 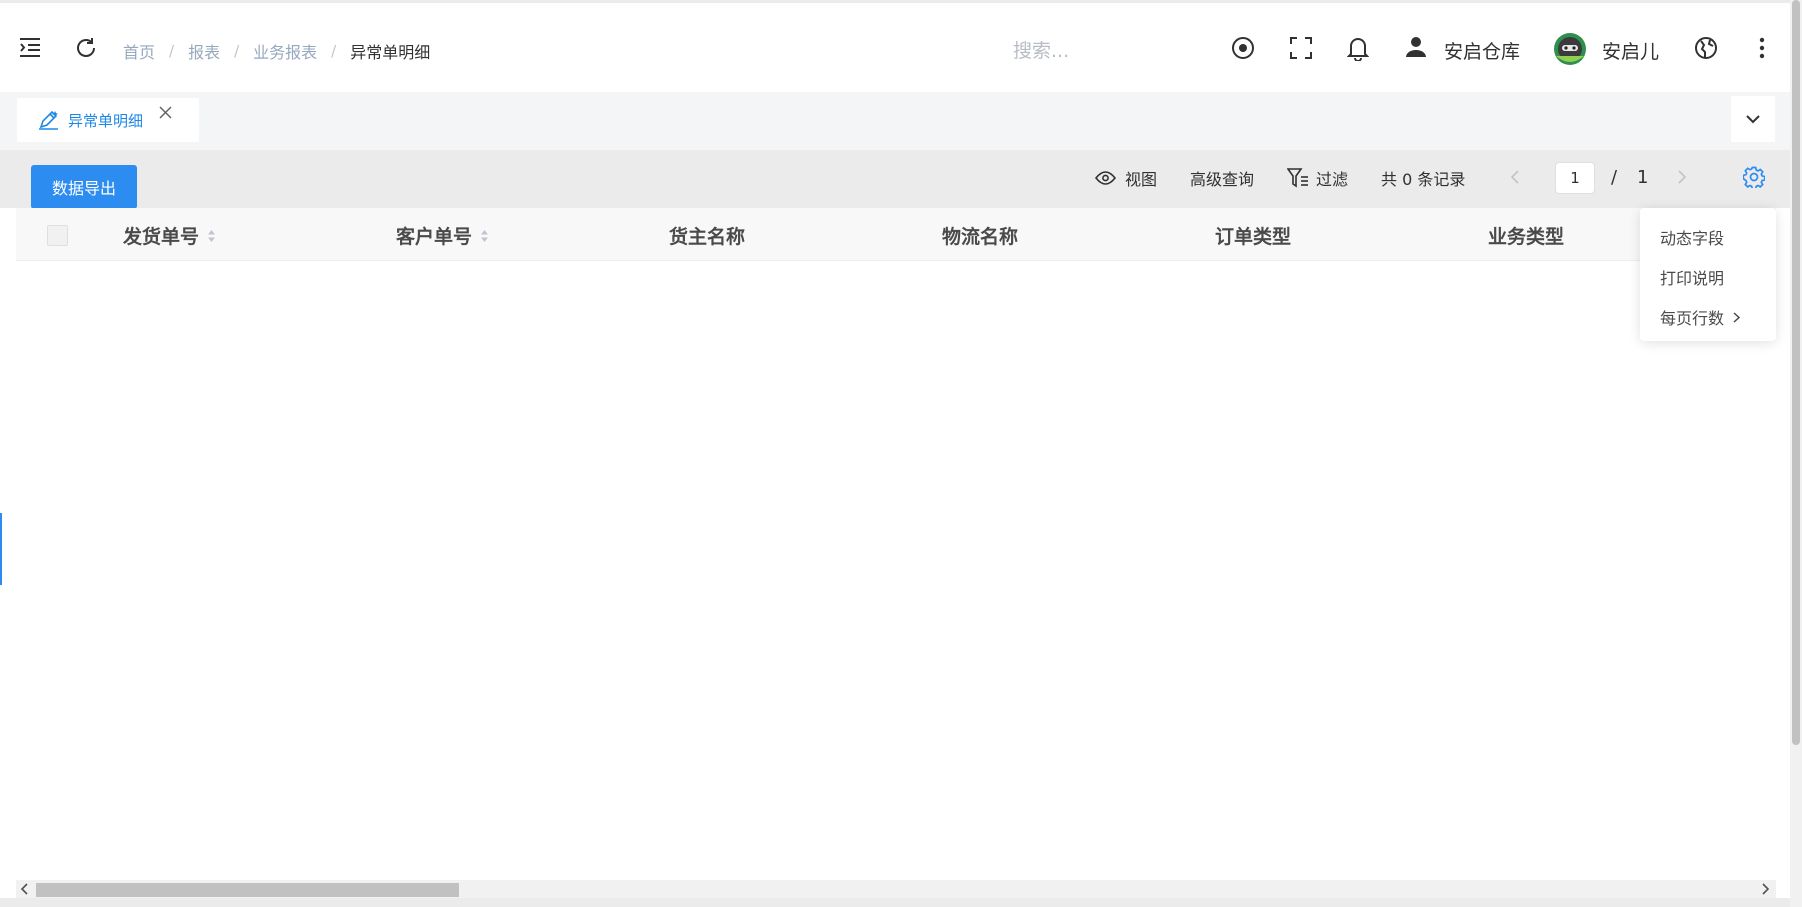 What do you see at coordinates (285, 51) in the screenshot?
I see `breadcrumb-item-business-reports: 业务报表` at bounding box center [285, 51].